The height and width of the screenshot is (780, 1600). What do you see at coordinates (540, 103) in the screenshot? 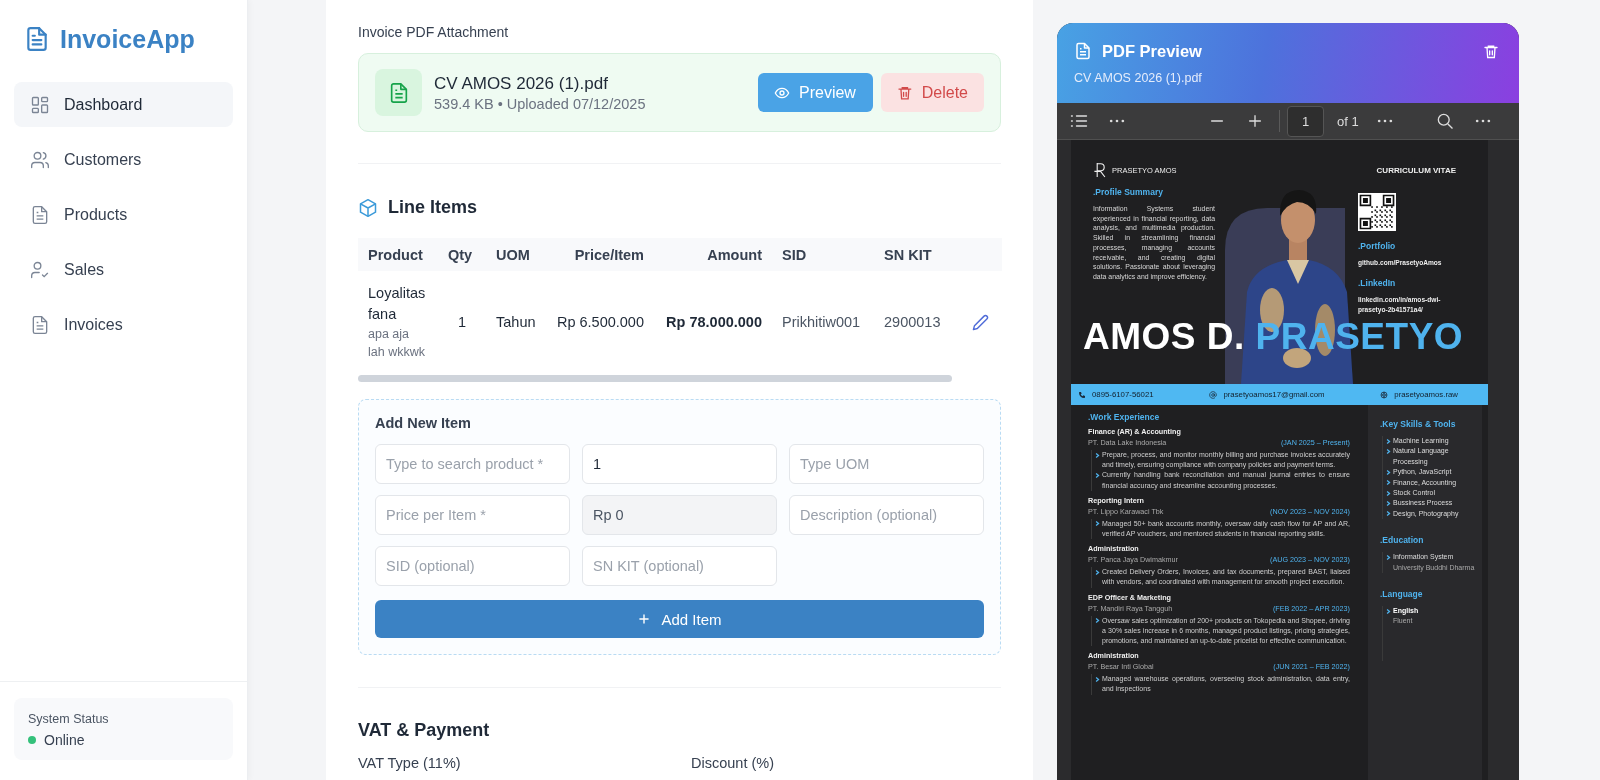
I see `file-meta: 539.4 KB • Uploaded 07/12/2025` at bounding box center [540, 103].